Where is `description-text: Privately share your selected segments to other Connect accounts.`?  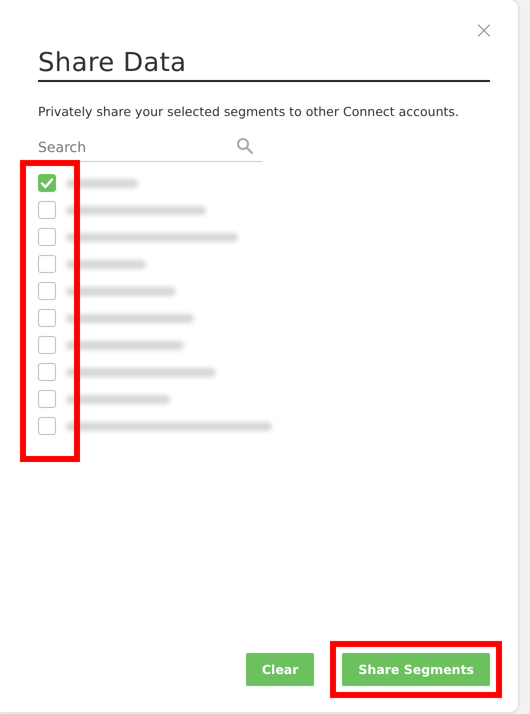
description-text: Privately share your selected segments to other Connect accounts. is located at coordinates (249, 111).